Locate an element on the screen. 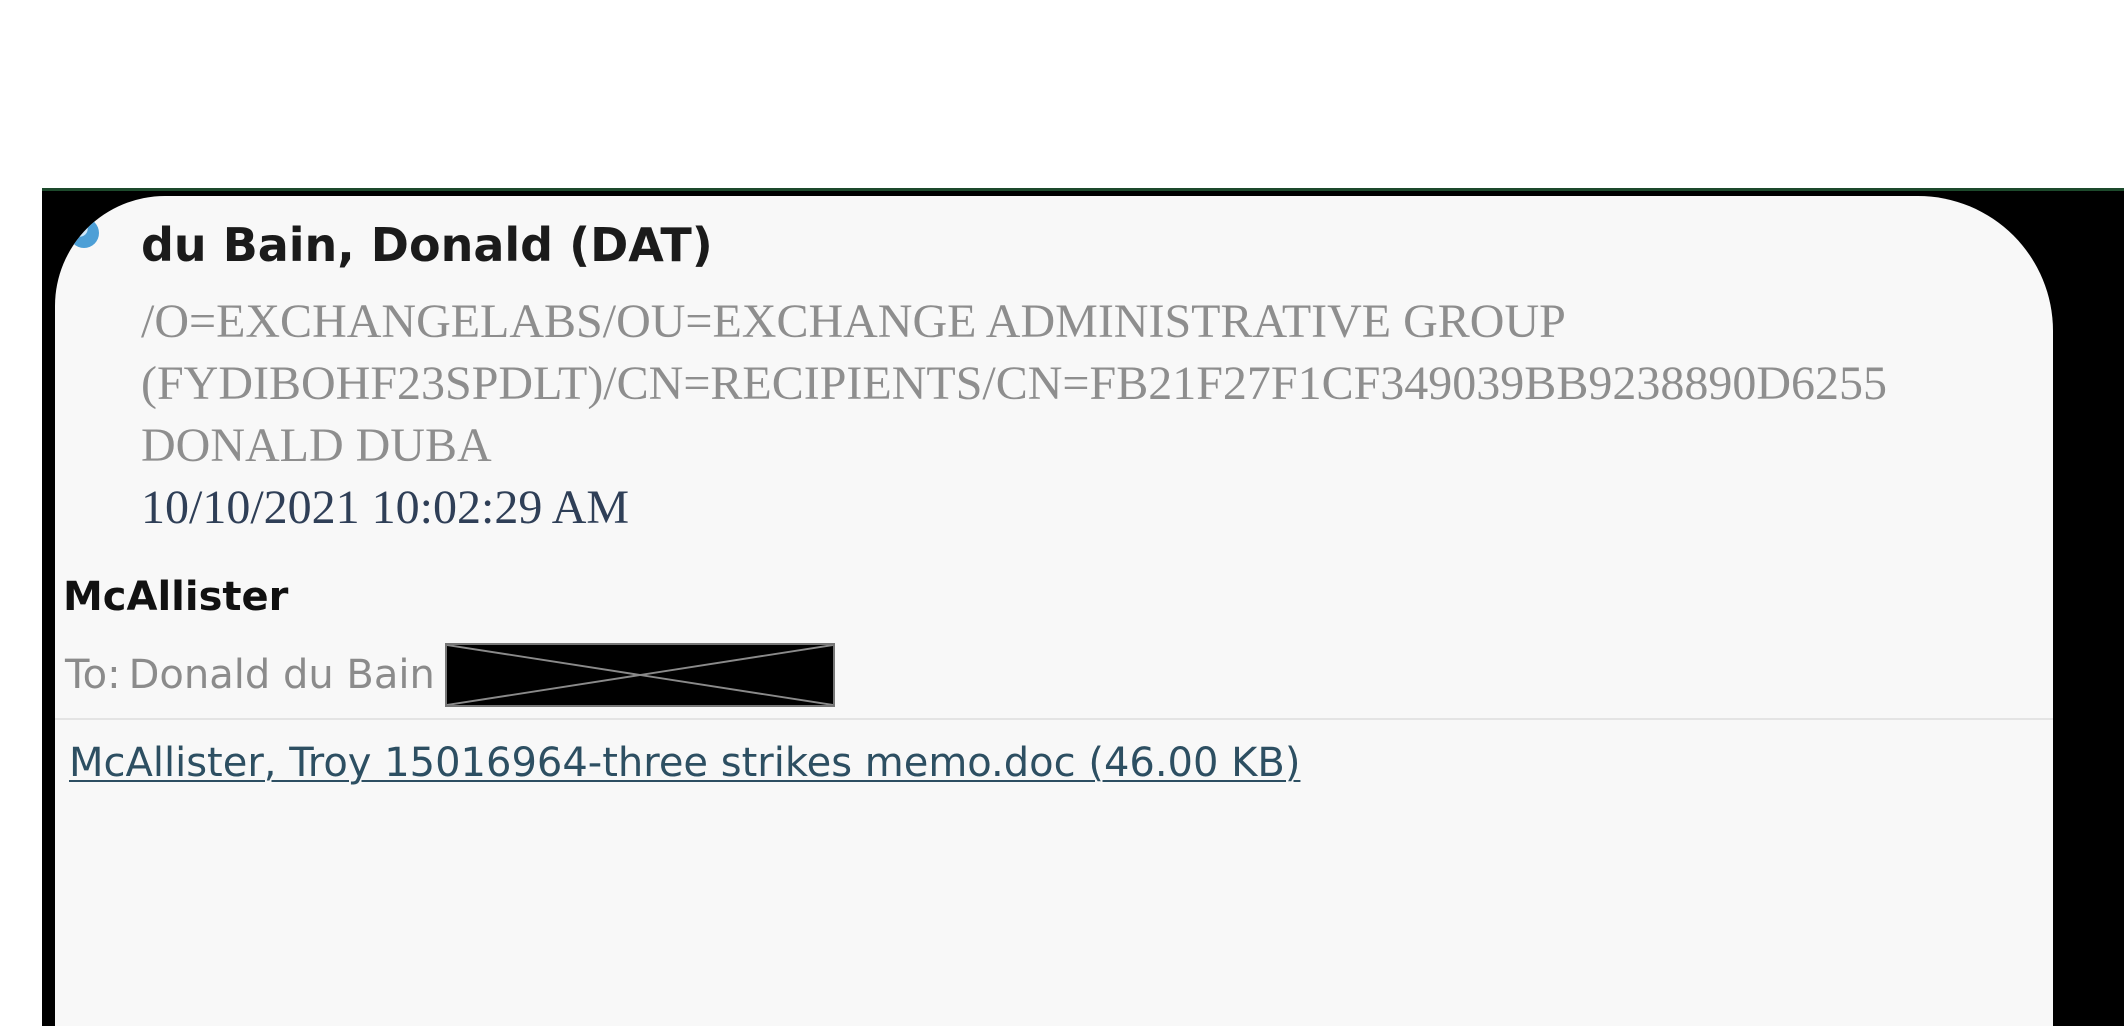 The image size is (2124, 1026). email-subject: McAllister is located at coordinates (176, 597).